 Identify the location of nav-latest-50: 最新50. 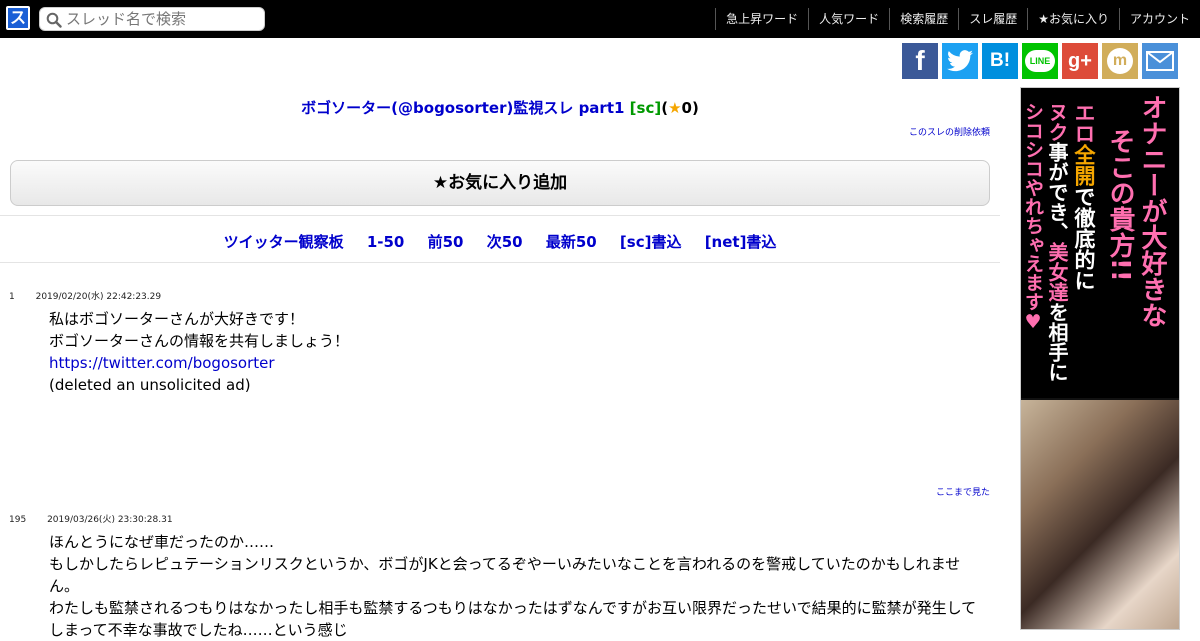
(571, 242).